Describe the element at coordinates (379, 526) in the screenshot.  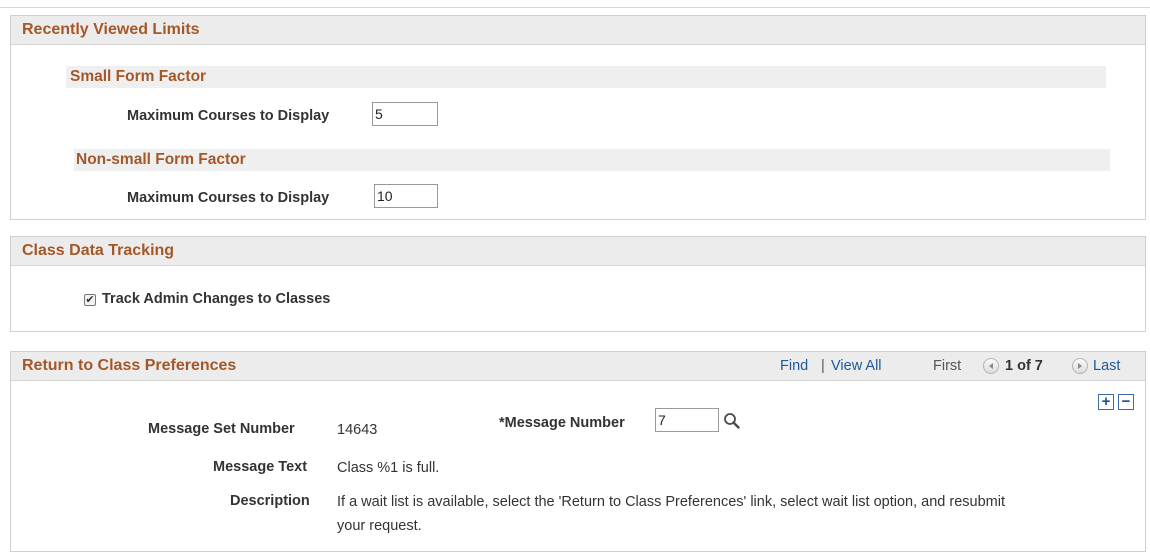
I see `description-value-line2: your request.` at that location.